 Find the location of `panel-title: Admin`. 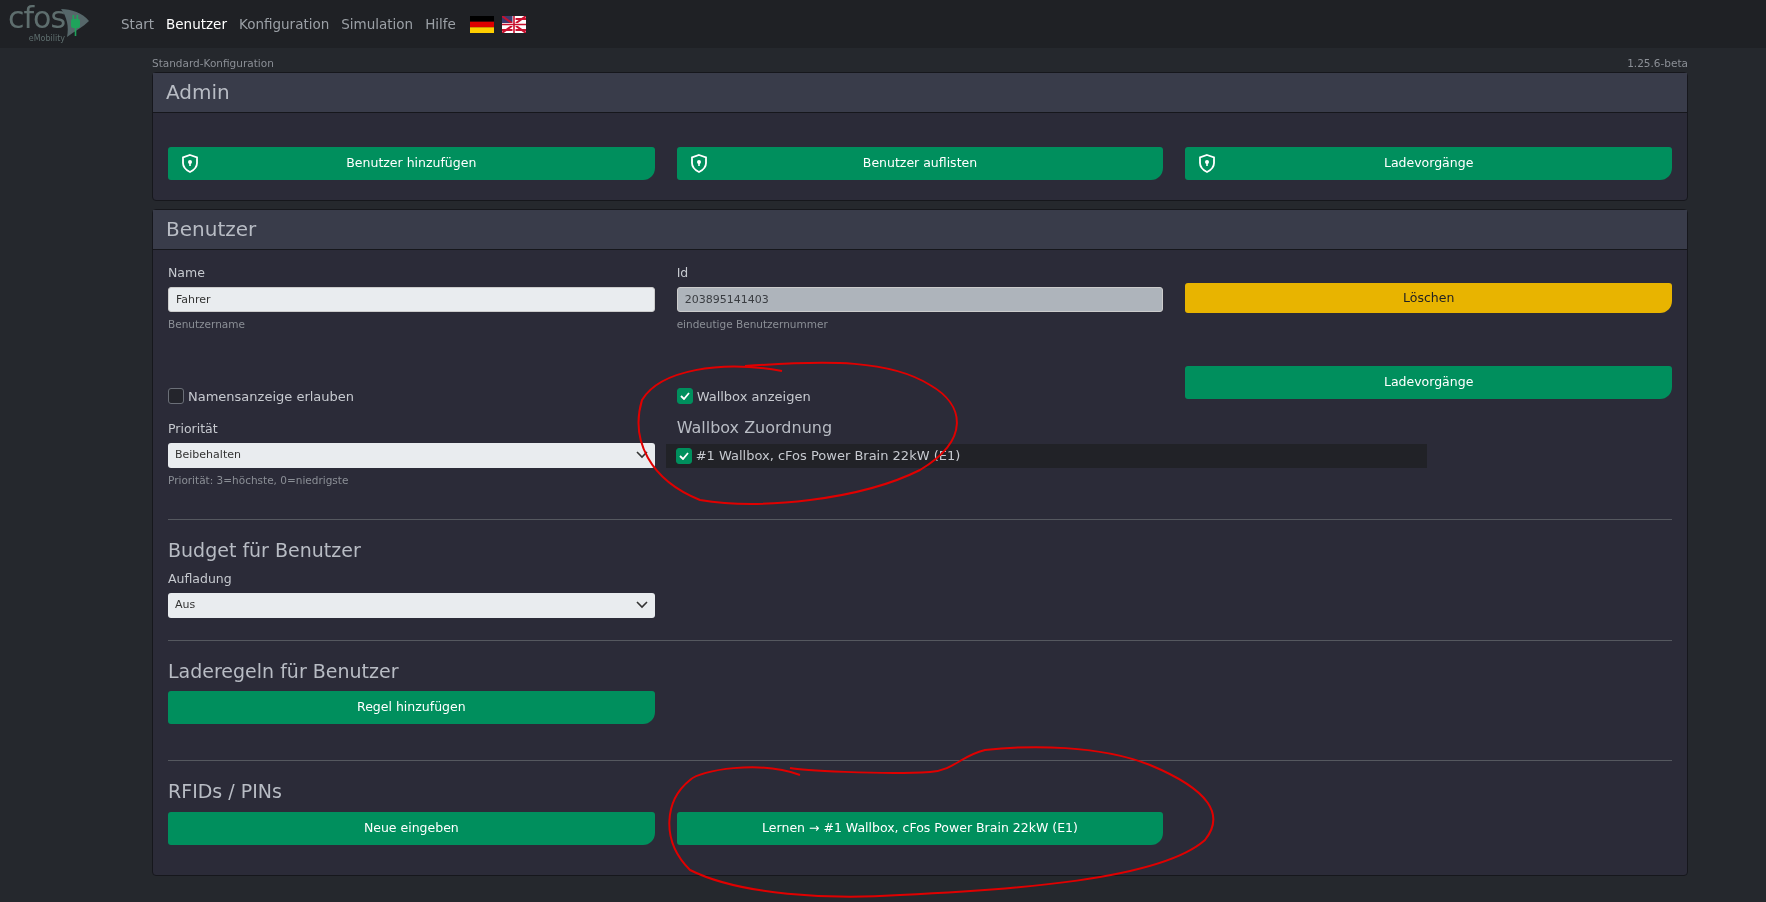

panel-title: Admin is located at coordinates (920, 93).